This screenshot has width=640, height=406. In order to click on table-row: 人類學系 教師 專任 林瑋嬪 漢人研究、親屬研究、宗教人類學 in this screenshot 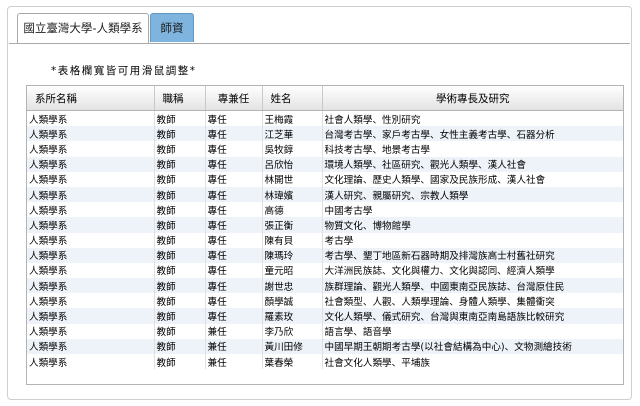, I will do `click(325, 194)`.